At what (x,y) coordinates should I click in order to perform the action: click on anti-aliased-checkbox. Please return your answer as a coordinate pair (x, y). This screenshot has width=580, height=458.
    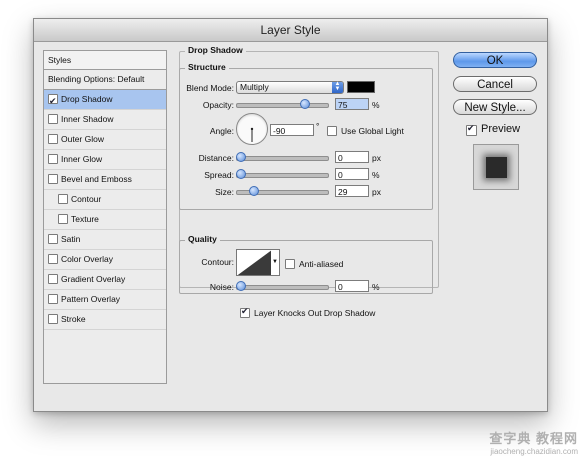
    Looking at the image, I should click on (290, 264).